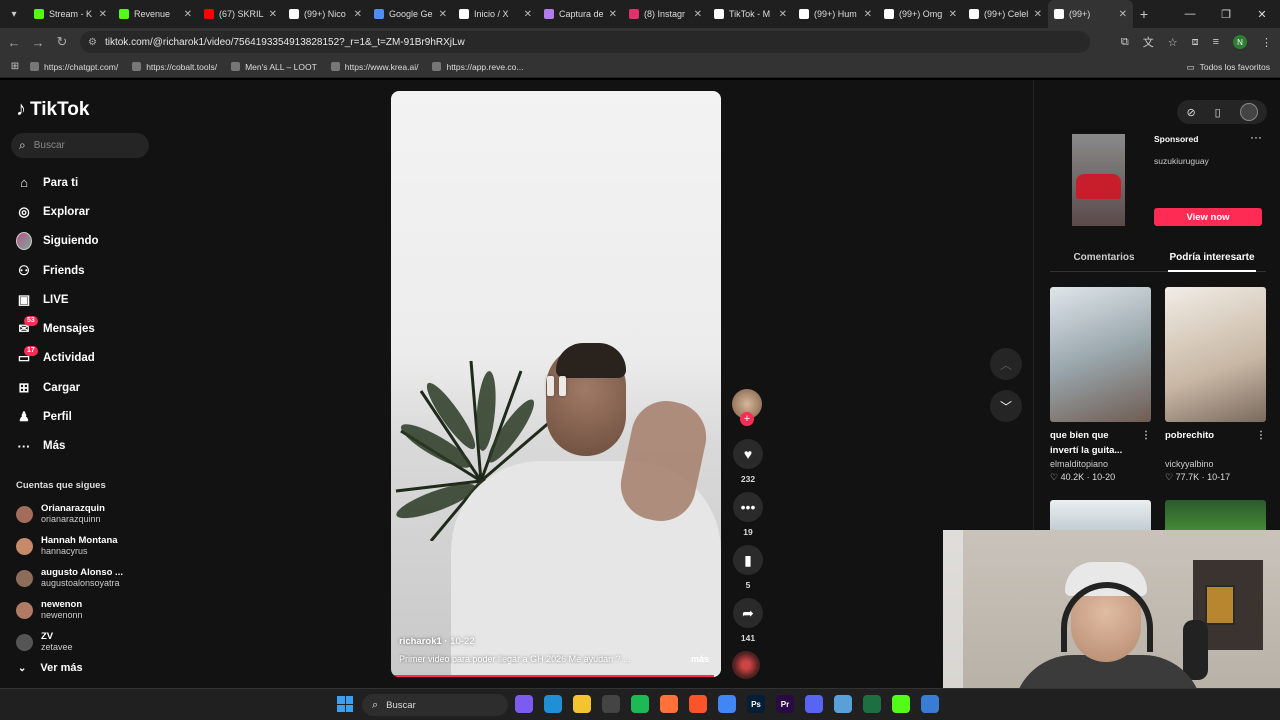  Describe the element at coordinates (756, 704) in the screenshot. I see `photoshop-icon: Ps` at that location.